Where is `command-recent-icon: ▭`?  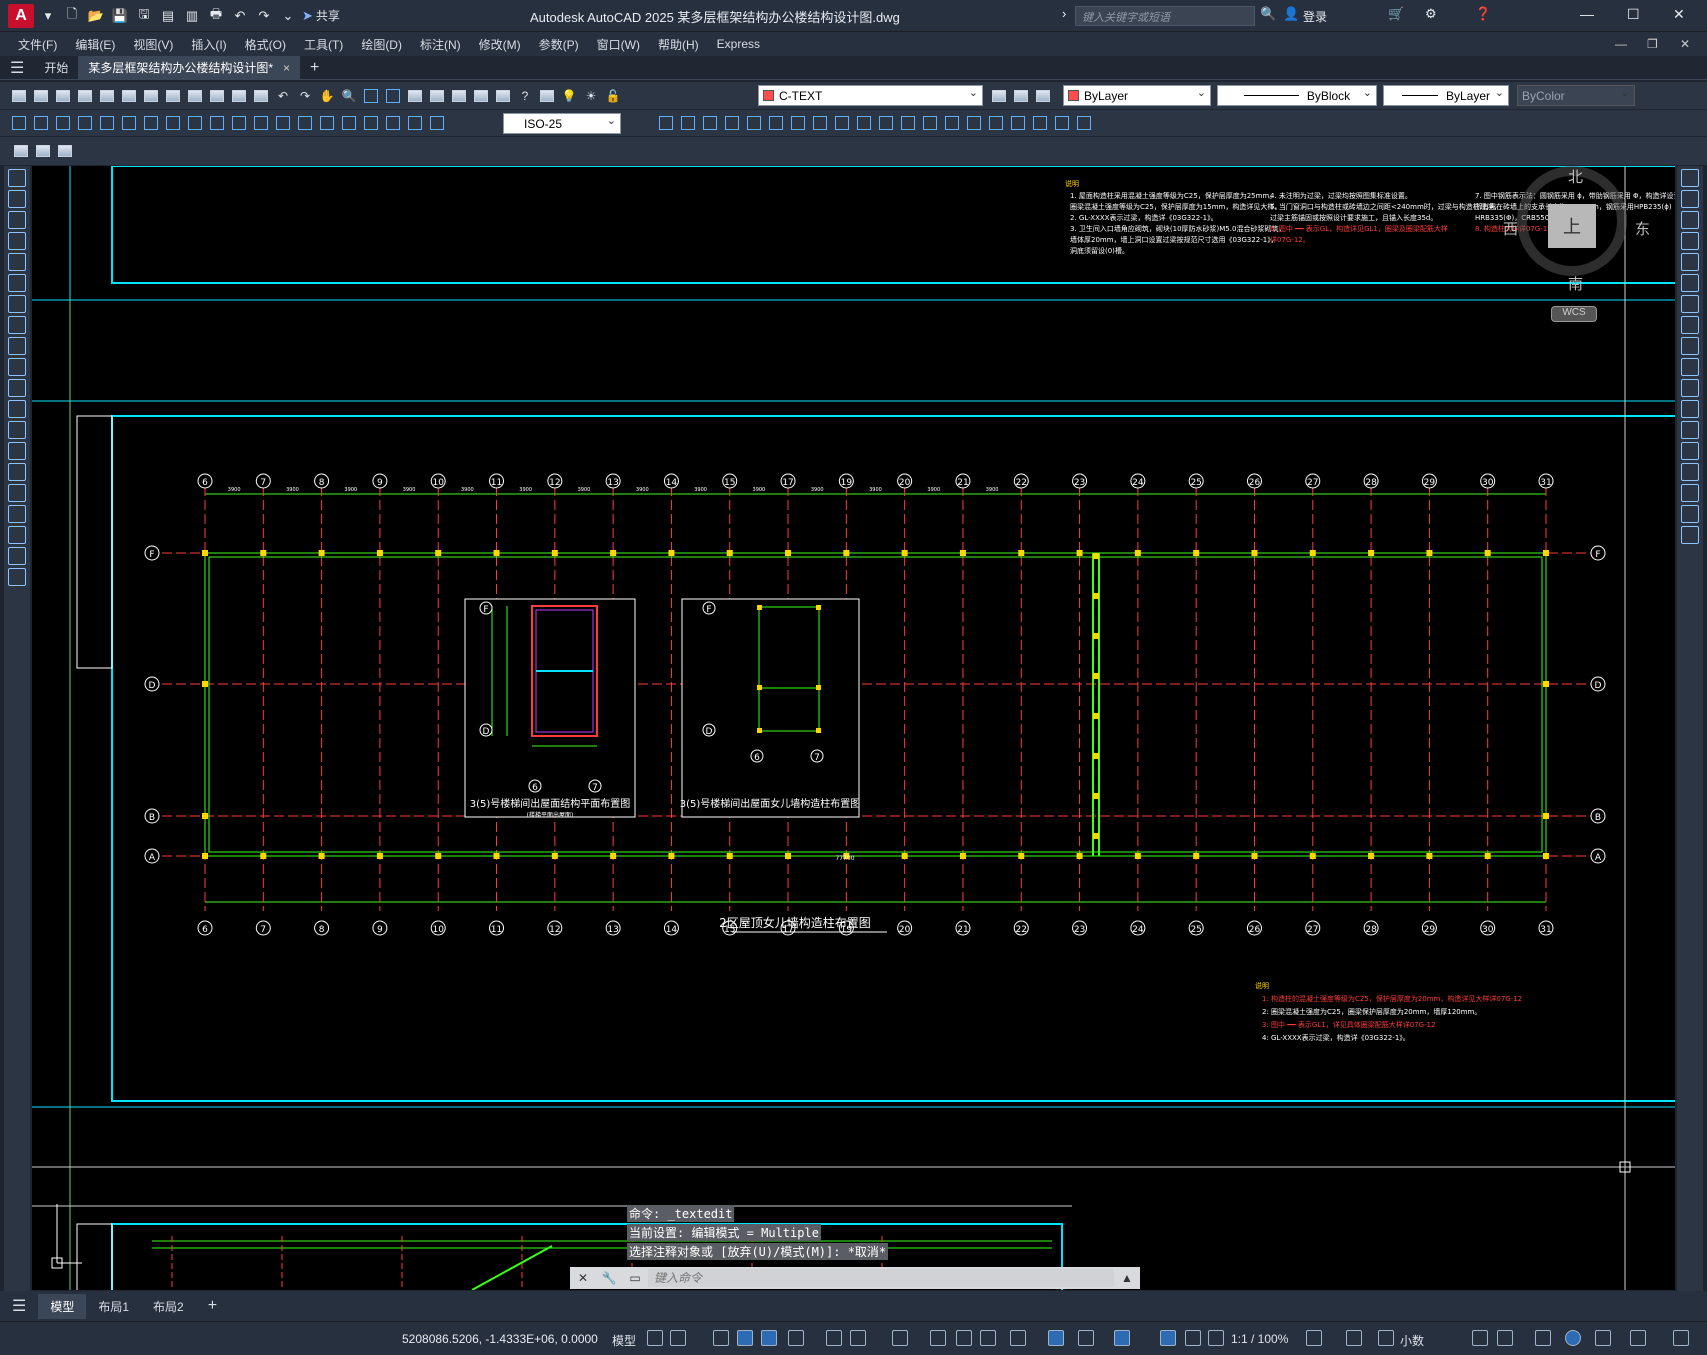 command-recent-icon: ▭ is located at coordinates (635, 1278).